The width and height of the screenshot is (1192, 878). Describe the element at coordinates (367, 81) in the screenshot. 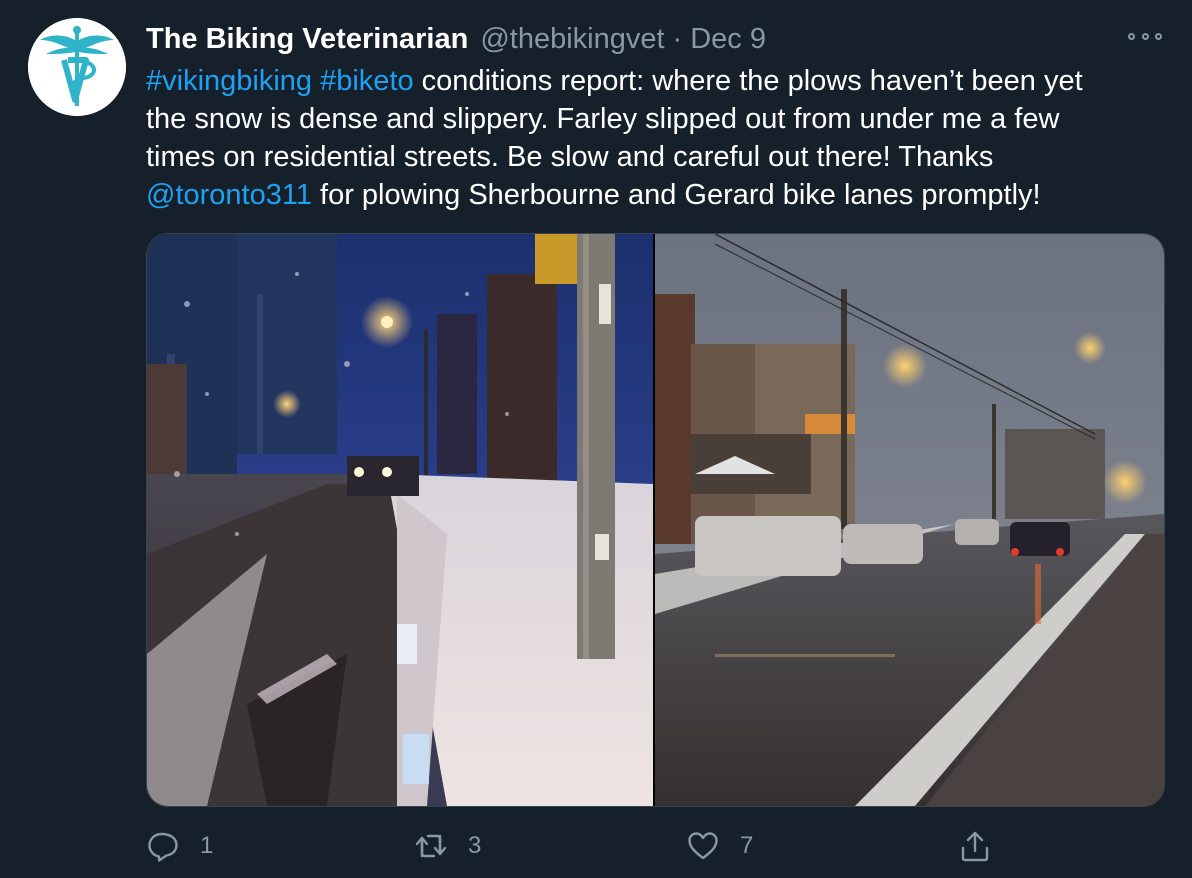

I see `hashtag-biketo: #biketo` at that location.